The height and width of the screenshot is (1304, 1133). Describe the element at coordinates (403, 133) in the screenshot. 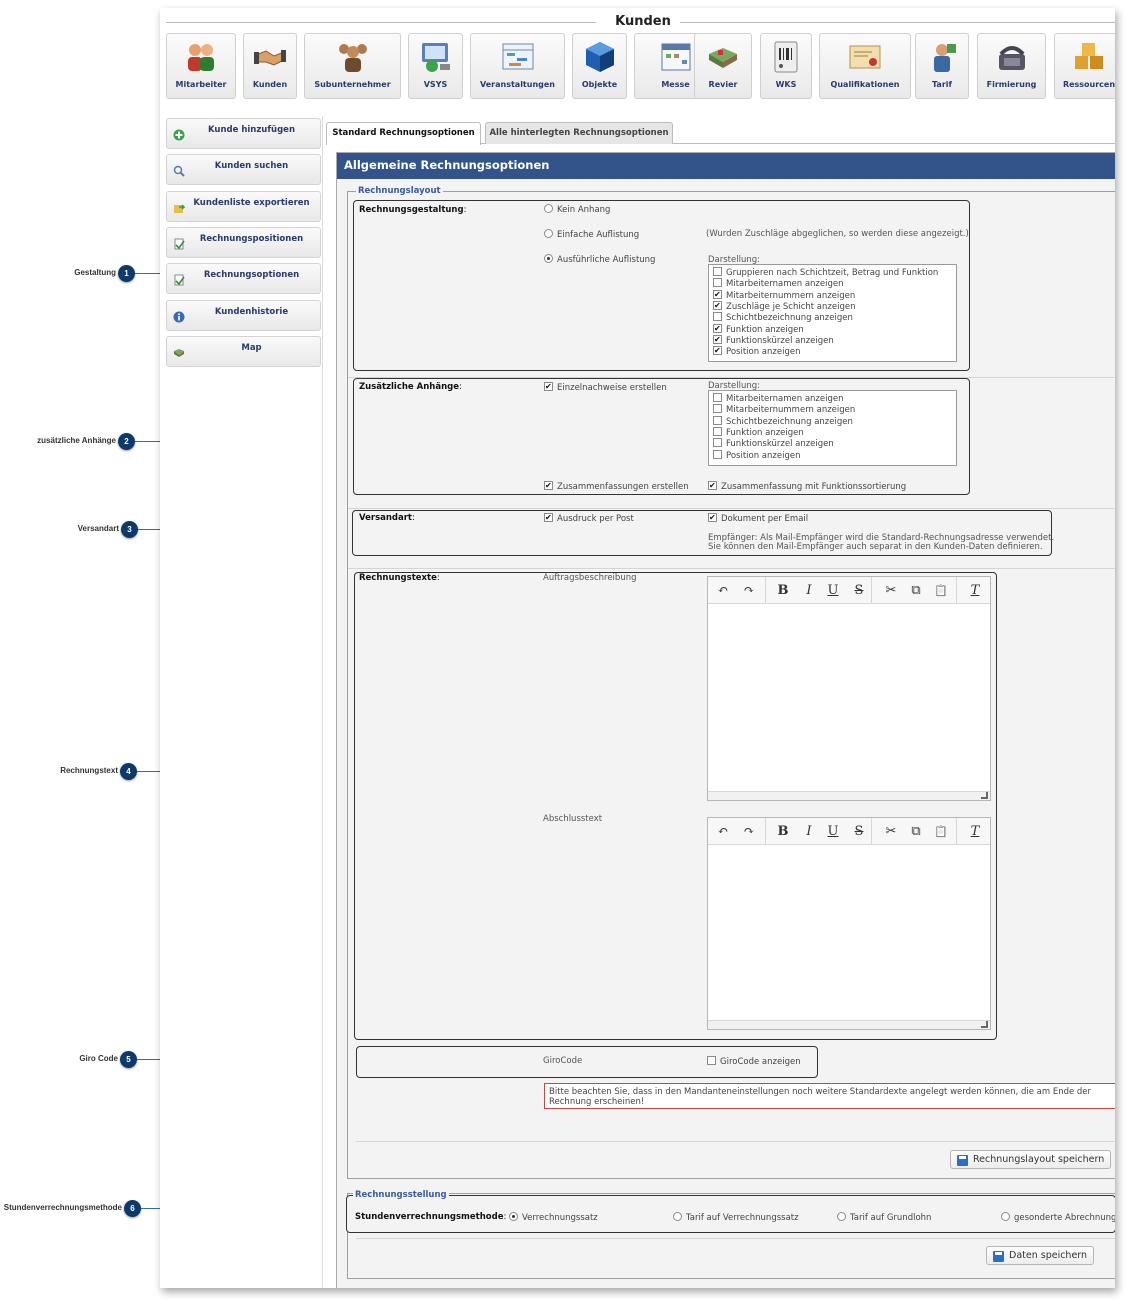

I see `tab-standard-rechnungsoptionen: Standard Rechnungsoptionen` at that location.